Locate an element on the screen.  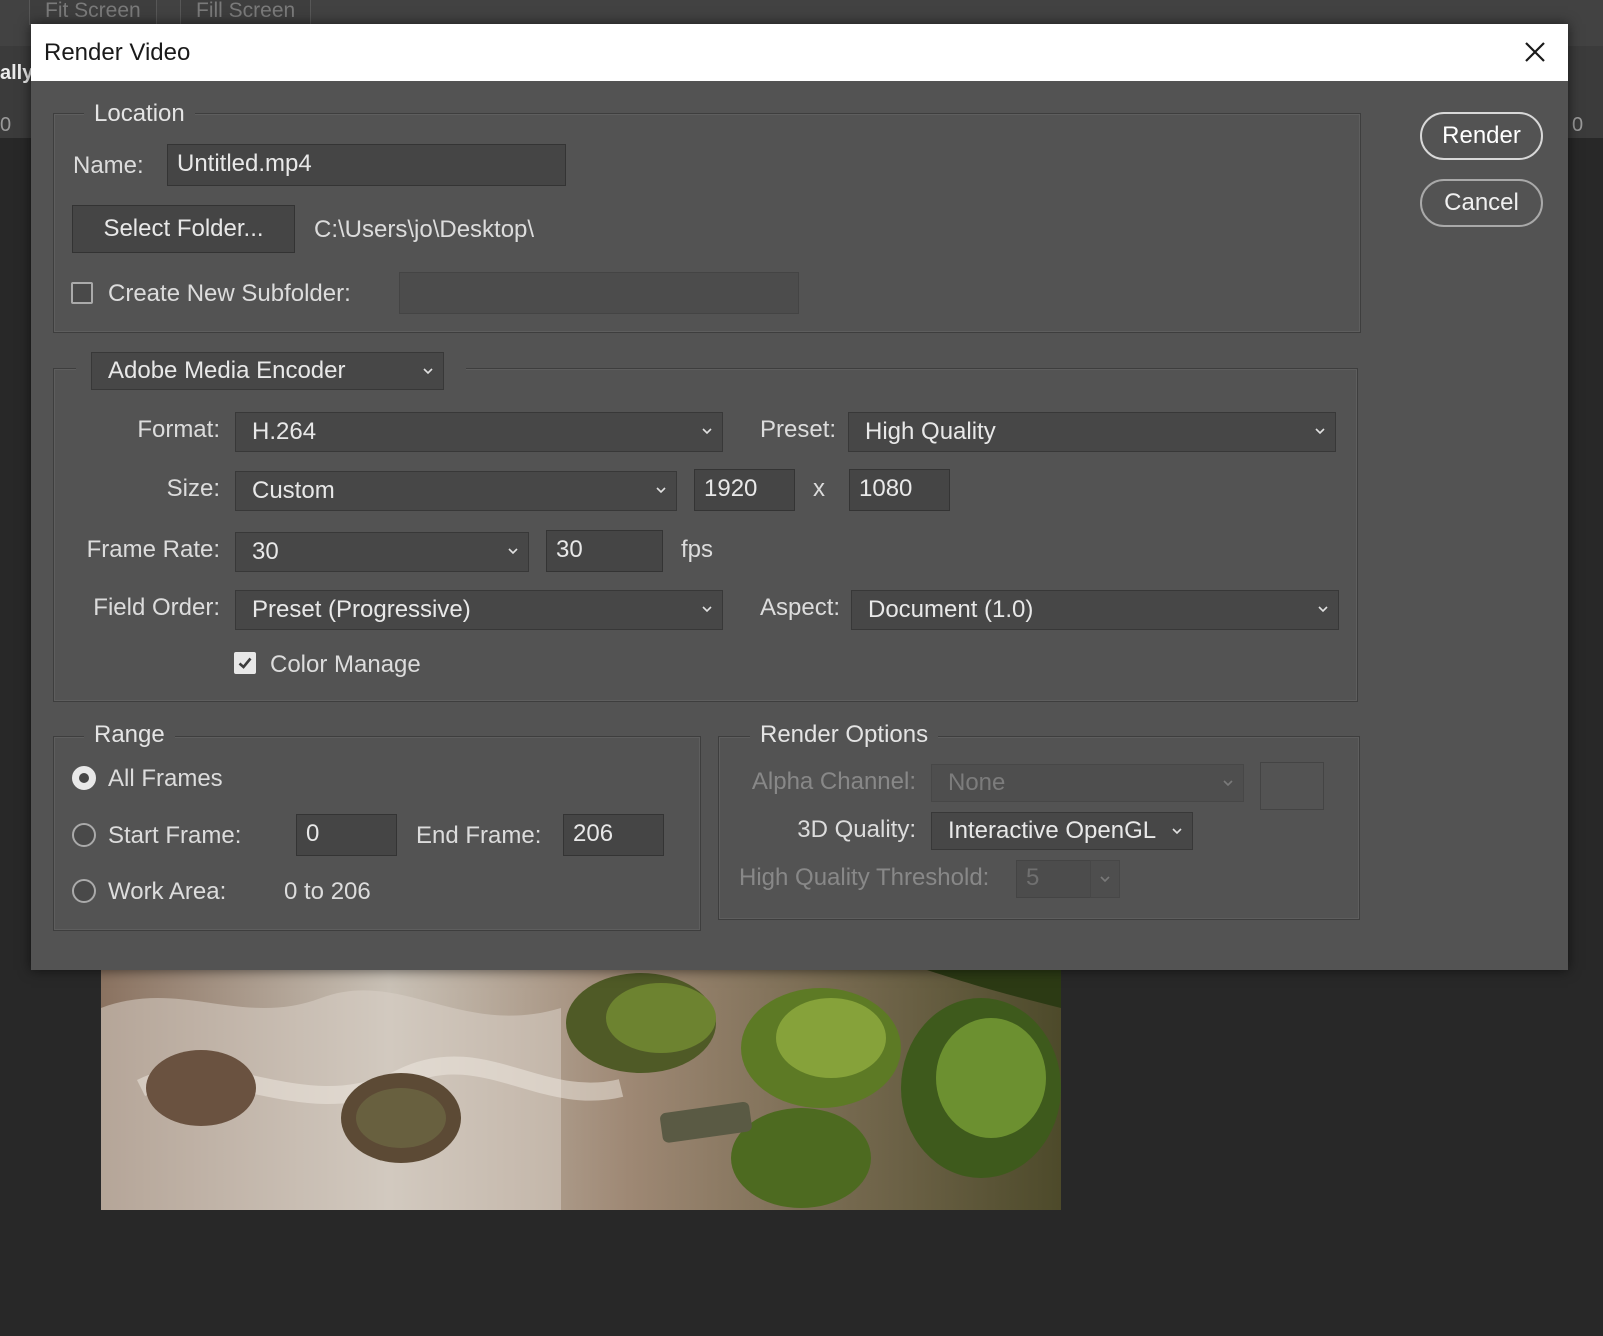
name-label: Name: is located at coordinates (108, 165).